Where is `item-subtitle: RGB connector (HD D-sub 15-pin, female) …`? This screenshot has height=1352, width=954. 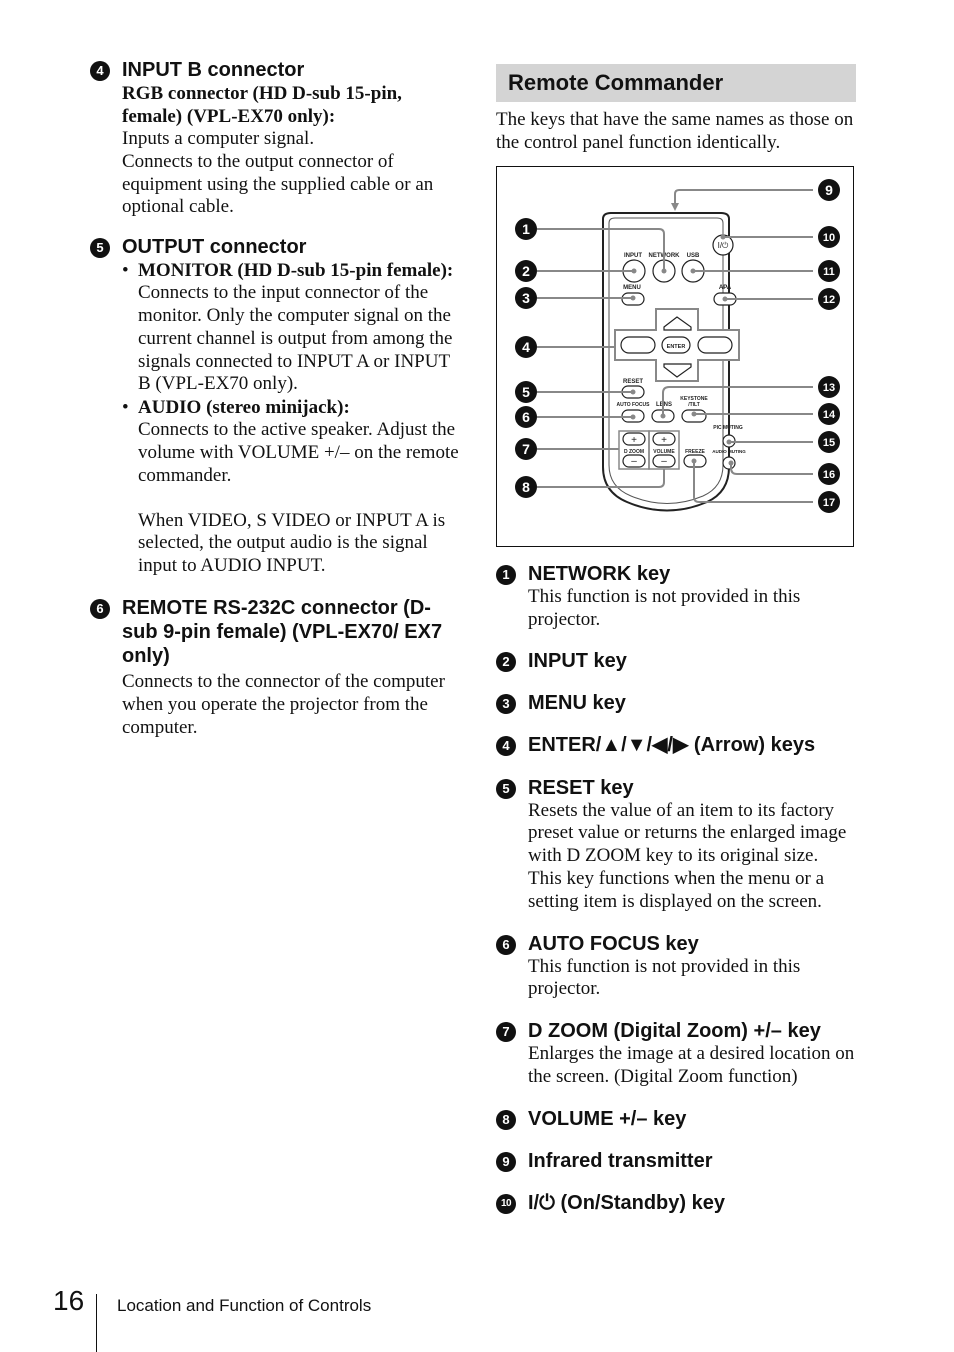
item-subtitle: RGB connector (HD D-sub 15-pin, female) … is located at coordinates (262, 105).